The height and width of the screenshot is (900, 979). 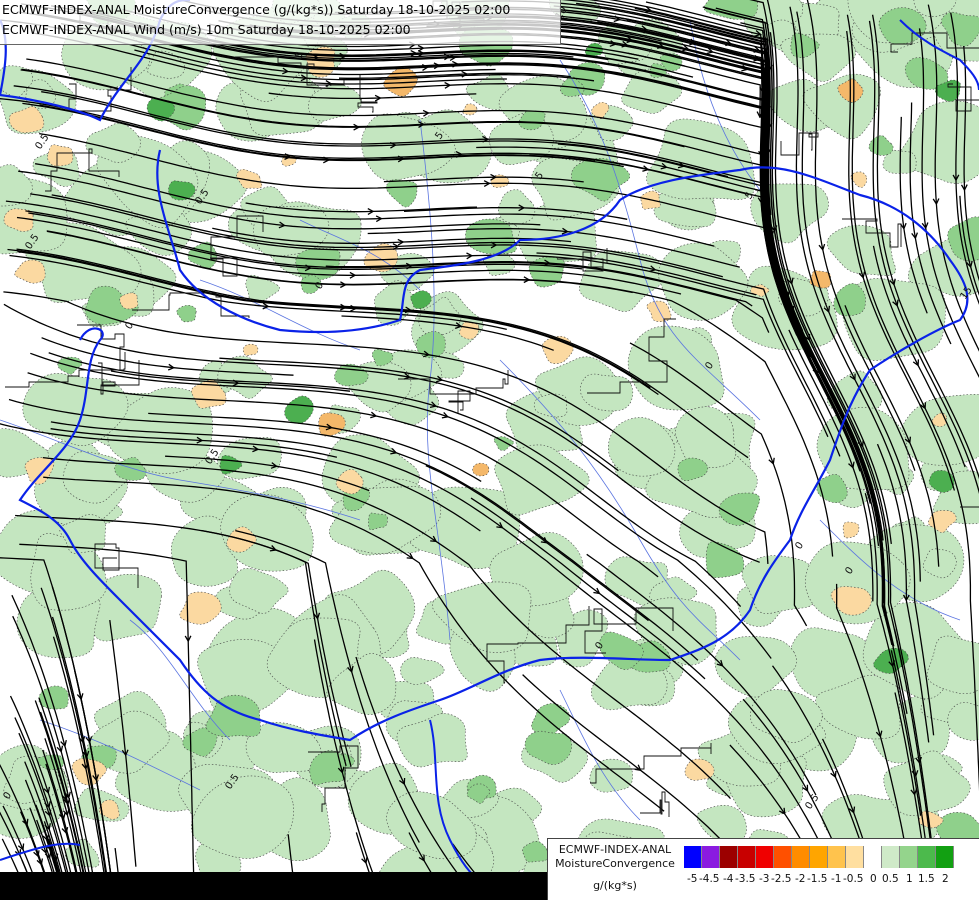 I want to click on legend-tick-label: 0, so click(x=873, y=879).